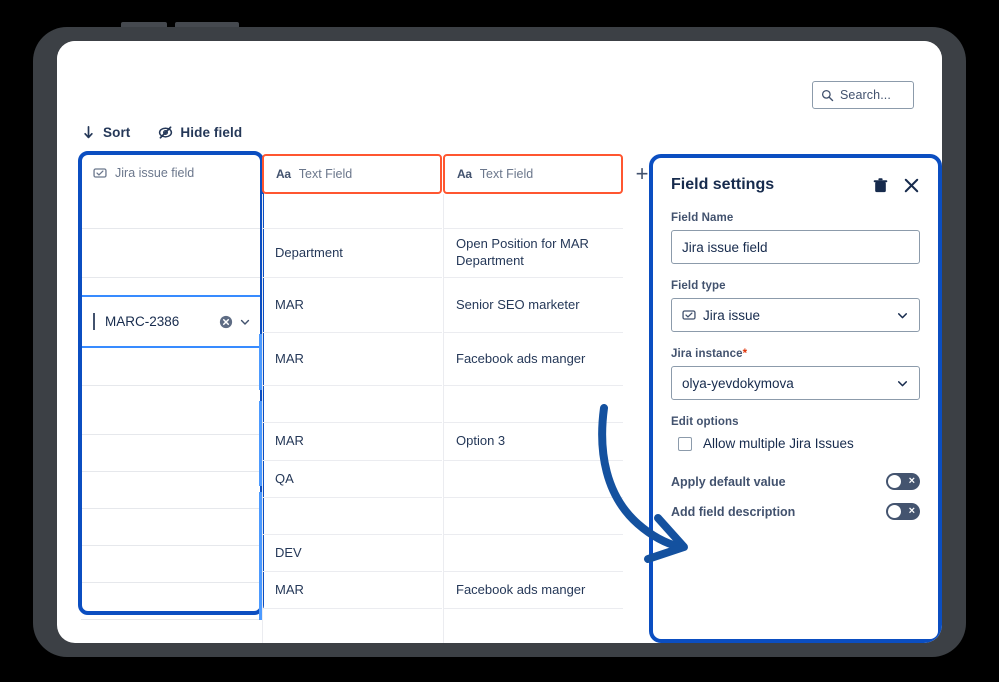  I want to click on field-type-select: Jira issue, so click(795, 315).